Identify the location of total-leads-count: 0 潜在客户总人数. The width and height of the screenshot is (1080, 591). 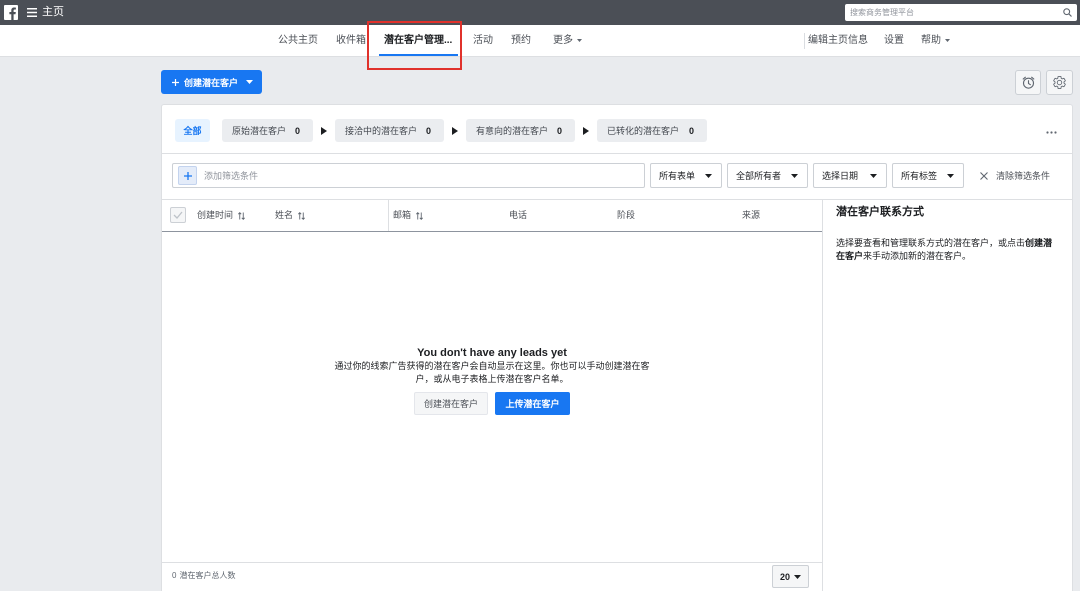
(203, 576).